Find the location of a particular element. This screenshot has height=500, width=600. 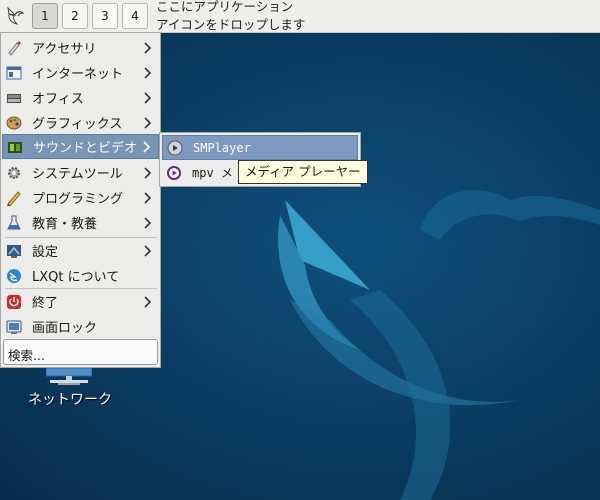

top-panel: 1 2 3 4 ここにアプリケーション アイコンをドロップします is located at coordinates (300, 16).